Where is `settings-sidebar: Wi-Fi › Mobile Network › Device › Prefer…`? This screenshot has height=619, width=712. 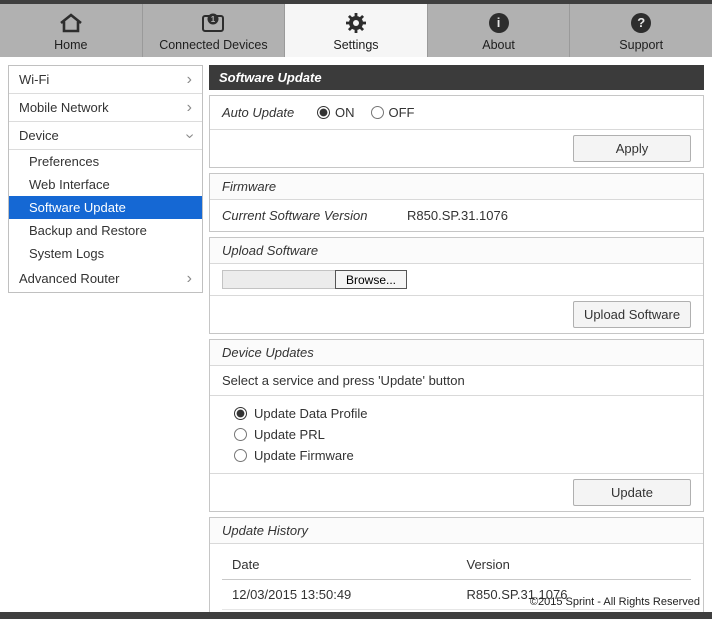 settings-sidebar: Wi-Fi › Mobile Network › Device › Prefer… is located at coordinates (105, 179).